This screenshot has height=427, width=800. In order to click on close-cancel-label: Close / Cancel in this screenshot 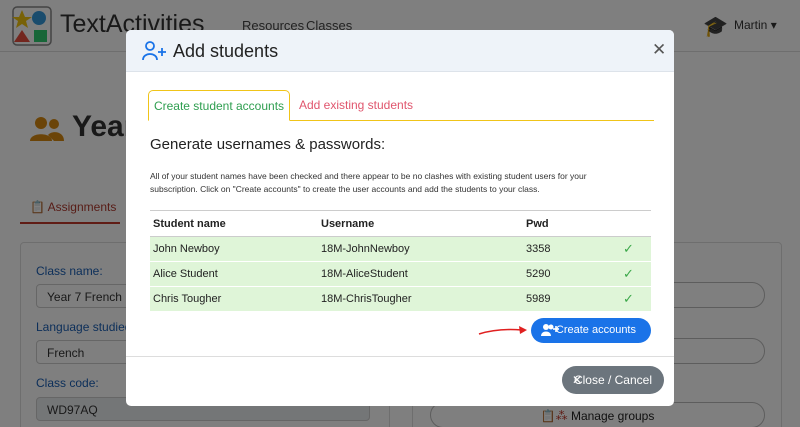, I will do `click(612, 380)`.